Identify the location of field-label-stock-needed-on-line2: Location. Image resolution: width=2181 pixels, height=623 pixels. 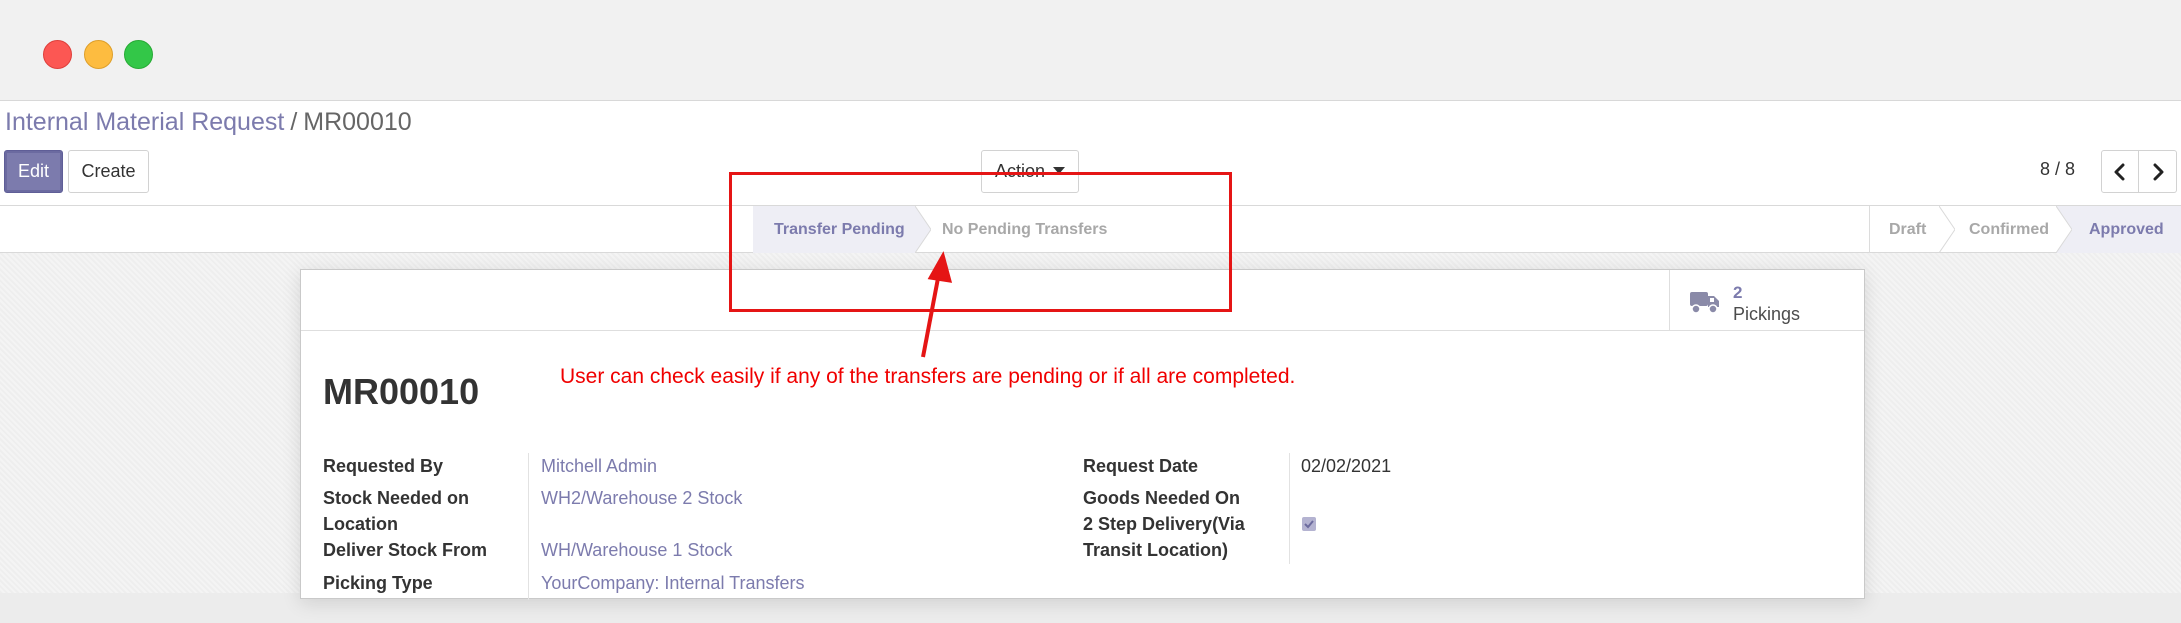
(360, 524).